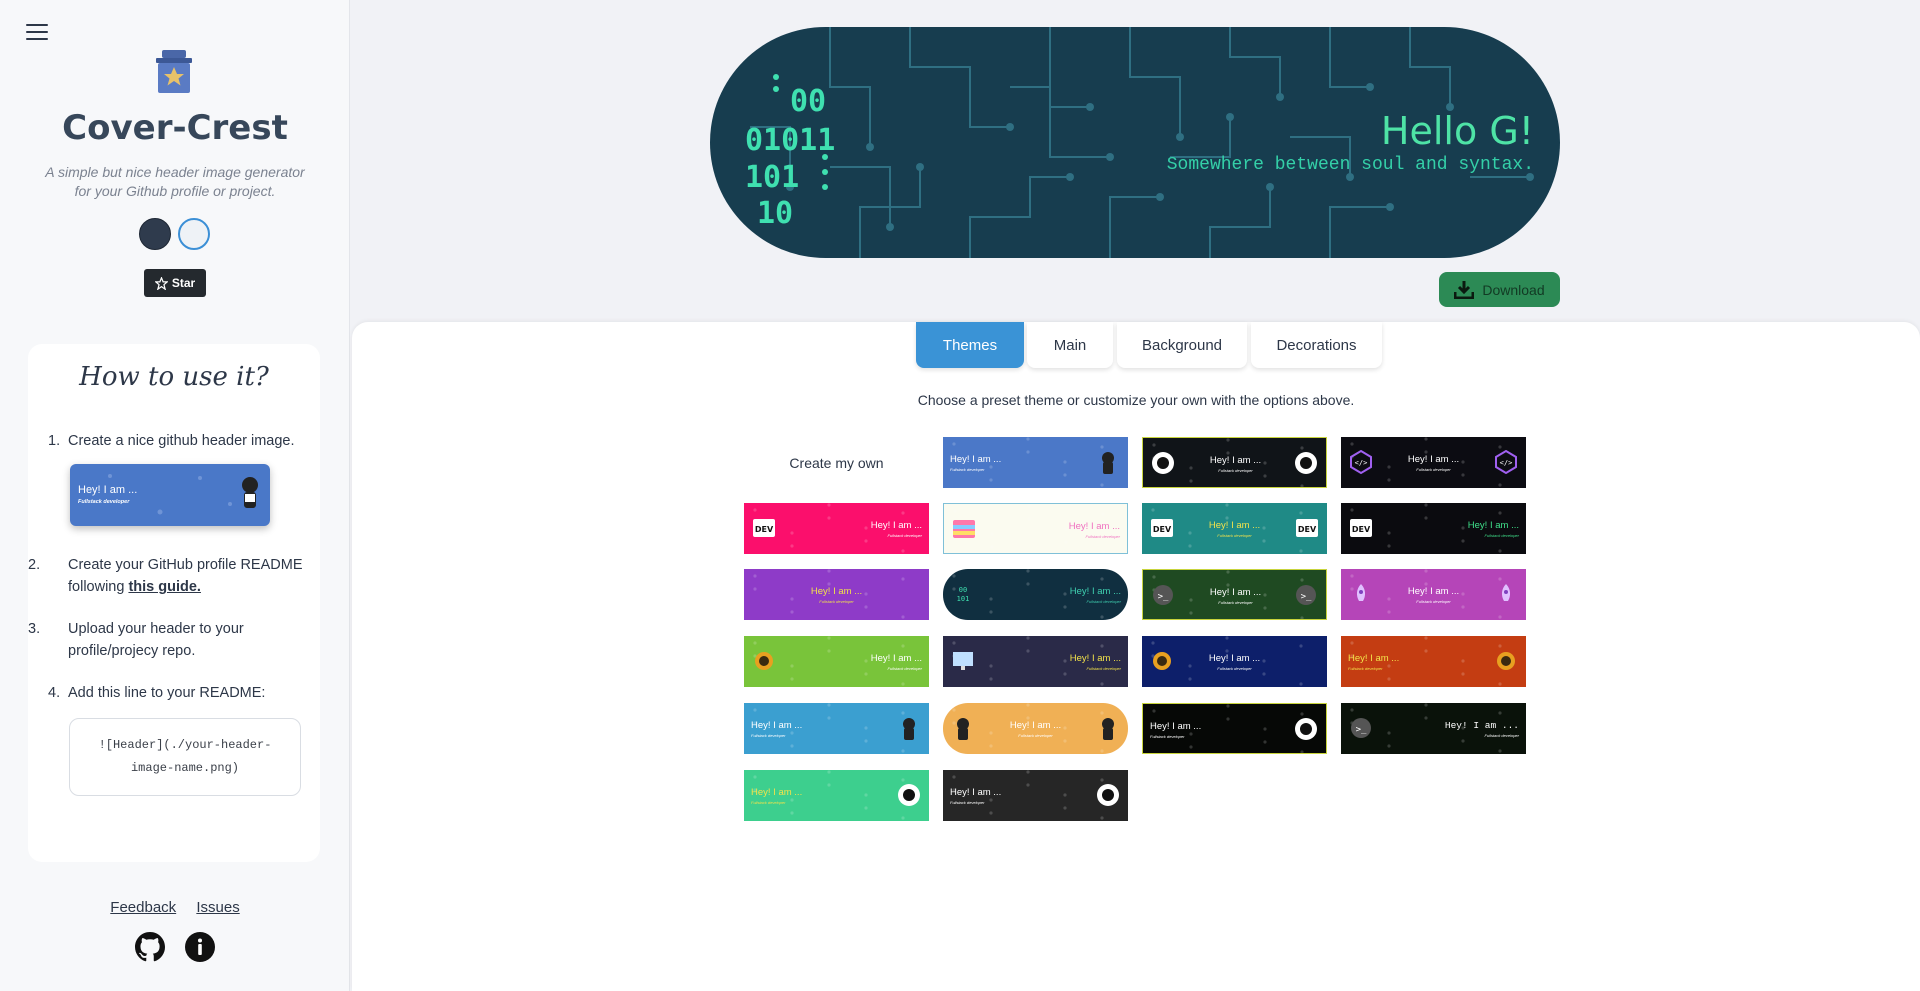  I want to click on issues-link: Issues, so click(217, 907).